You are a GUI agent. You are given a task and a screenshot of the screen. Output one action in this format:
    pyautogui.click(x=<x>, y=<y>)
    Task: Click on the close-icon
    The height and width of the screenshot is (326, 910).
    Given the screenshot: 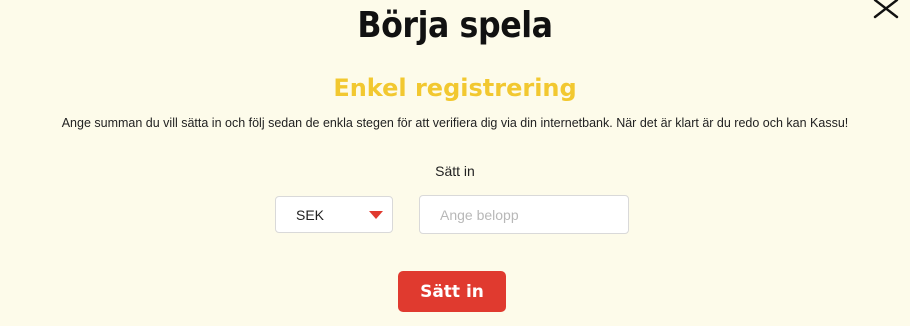 What is the action you would take?
    pyautogui.click(x=886, y=9)
    